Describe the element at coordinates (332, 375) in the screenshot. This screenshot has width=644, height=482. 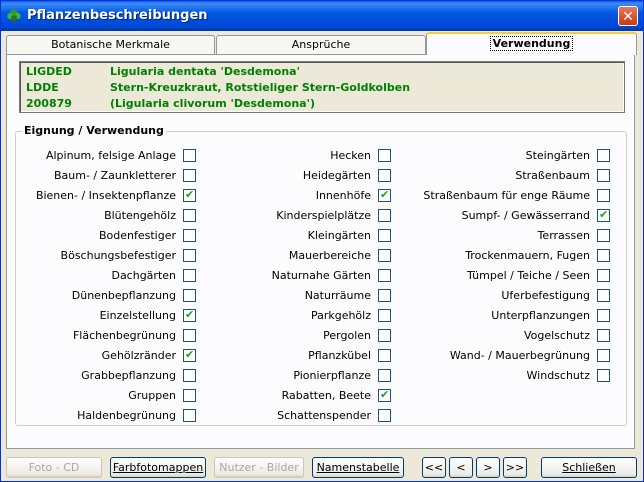
I see `usage-option-label: Pionierpflanze` at that location.